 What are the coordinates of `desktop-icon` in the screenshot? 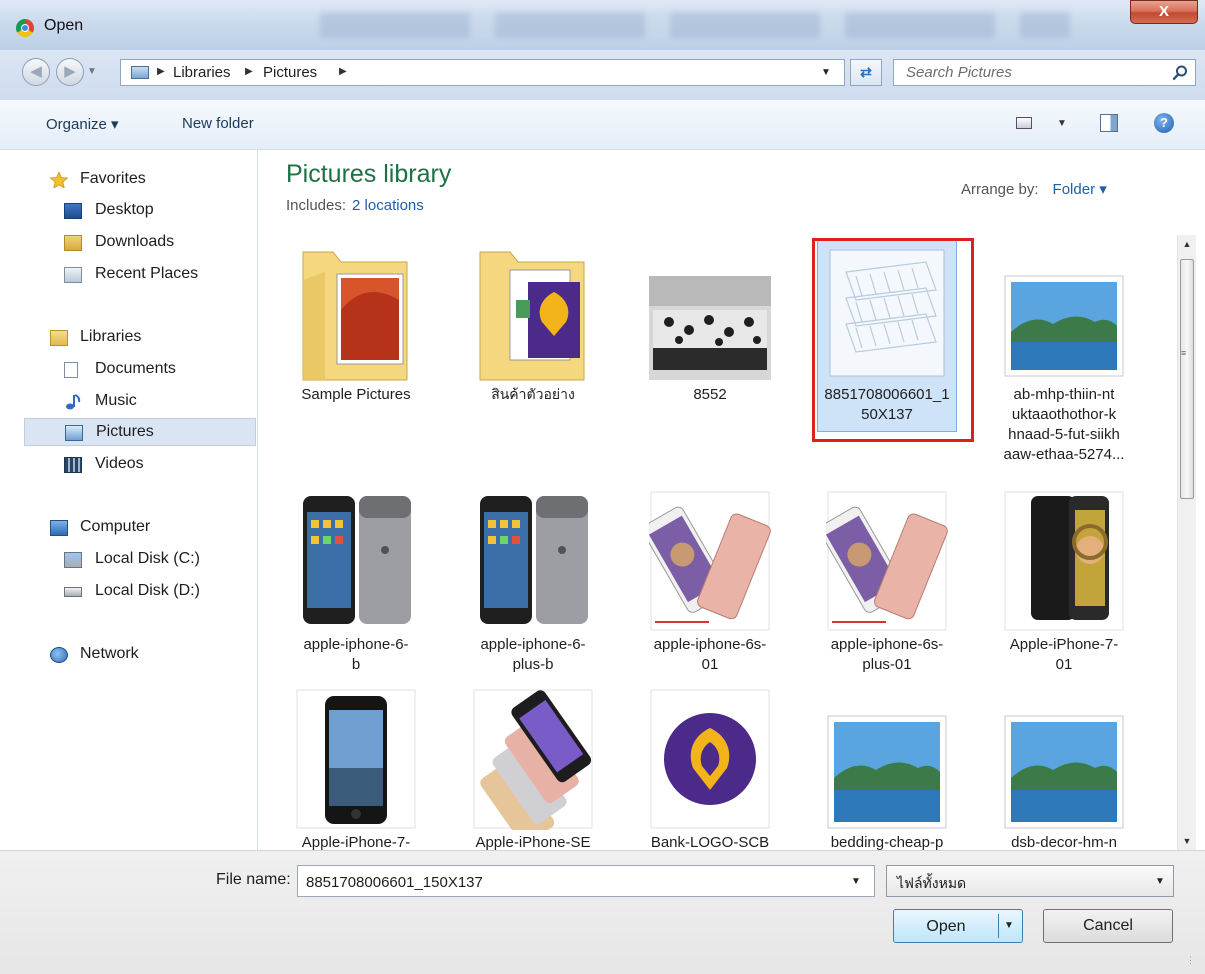 It's located at (73, 211).